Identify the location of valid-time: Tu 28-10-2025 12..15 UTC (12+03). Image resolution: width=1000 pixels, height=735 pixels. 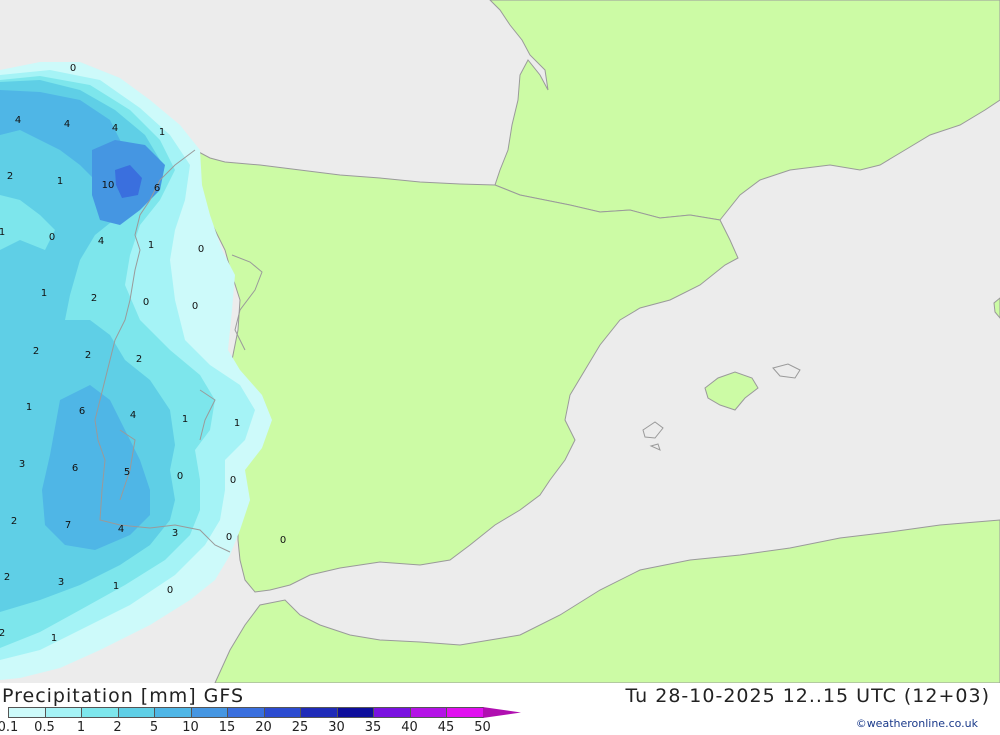
(807, 696).